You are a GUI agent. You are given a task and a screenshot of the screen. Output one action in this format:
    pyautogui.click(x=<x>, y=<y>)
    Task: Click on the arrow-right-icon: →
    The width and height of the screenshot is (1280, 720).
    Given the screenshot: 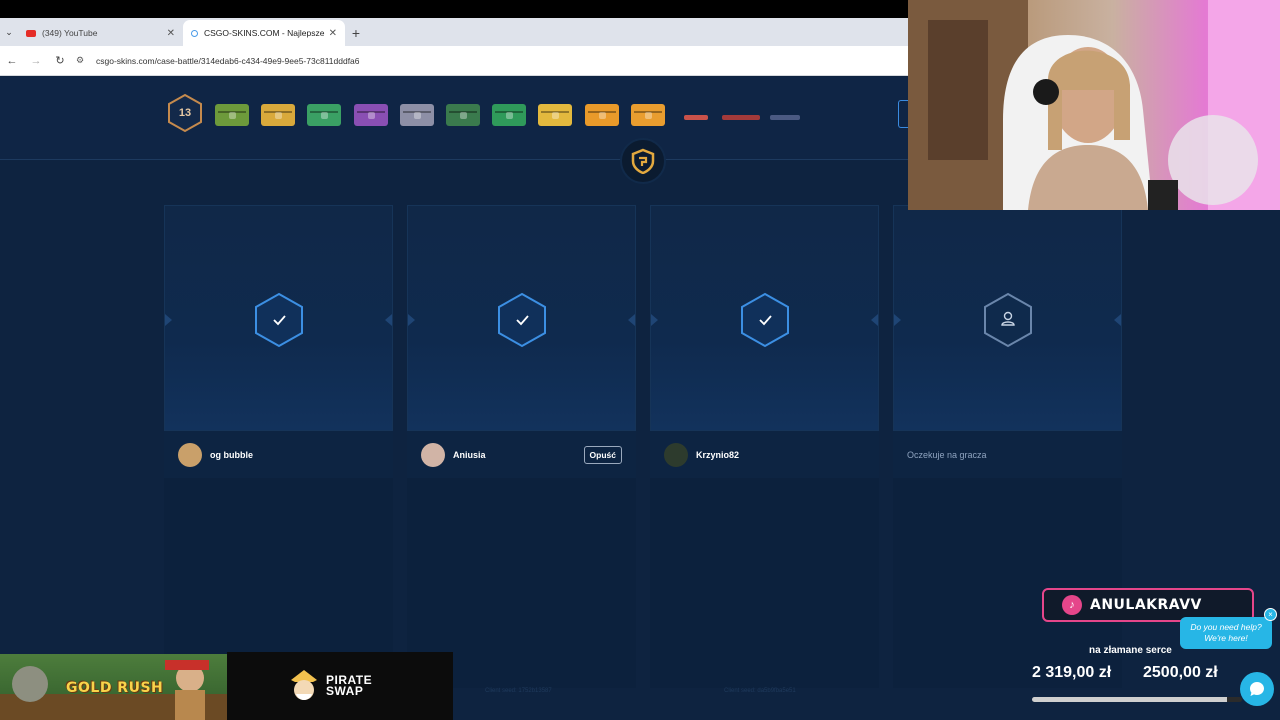 What is the action you would take?
    pyautogui.click(x=36, y=60)
    